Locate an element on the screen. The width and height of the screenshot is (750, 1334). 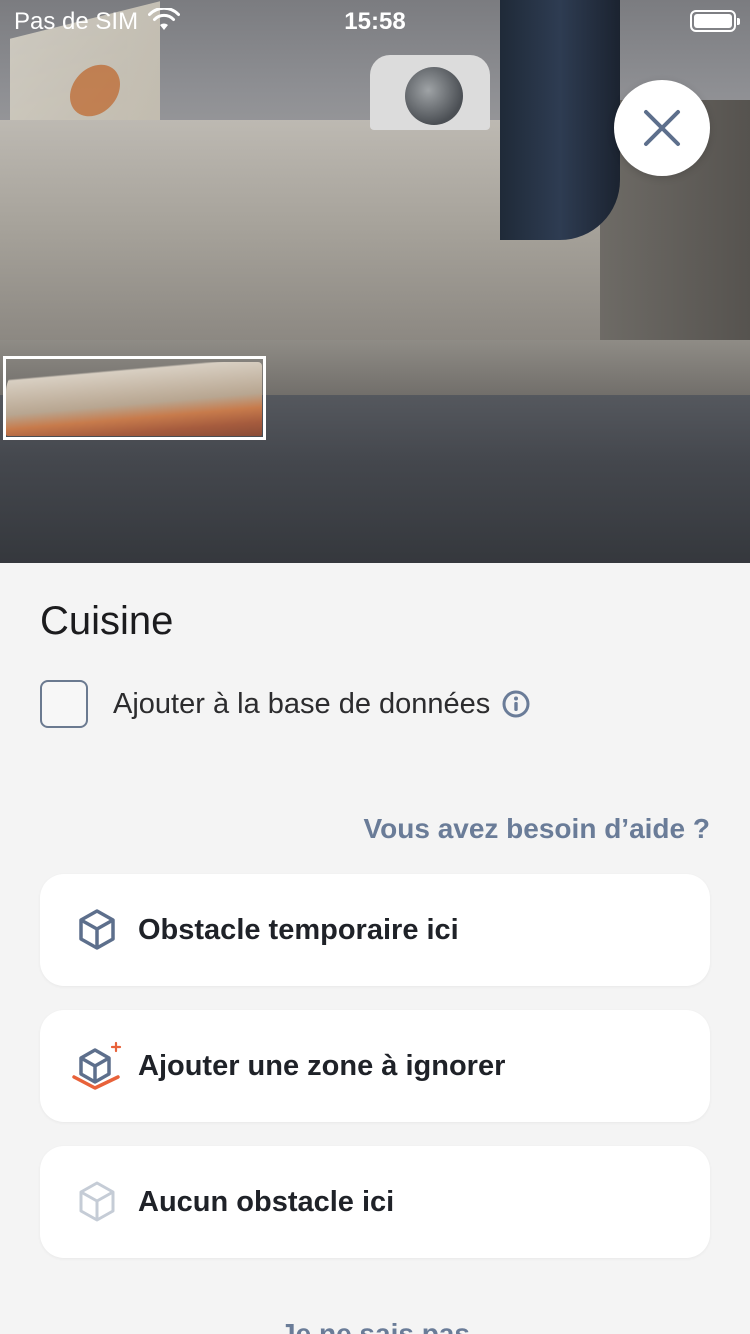
option-no-obstacle: Aucun obstacle ici is located at coordinates (375, 1202).